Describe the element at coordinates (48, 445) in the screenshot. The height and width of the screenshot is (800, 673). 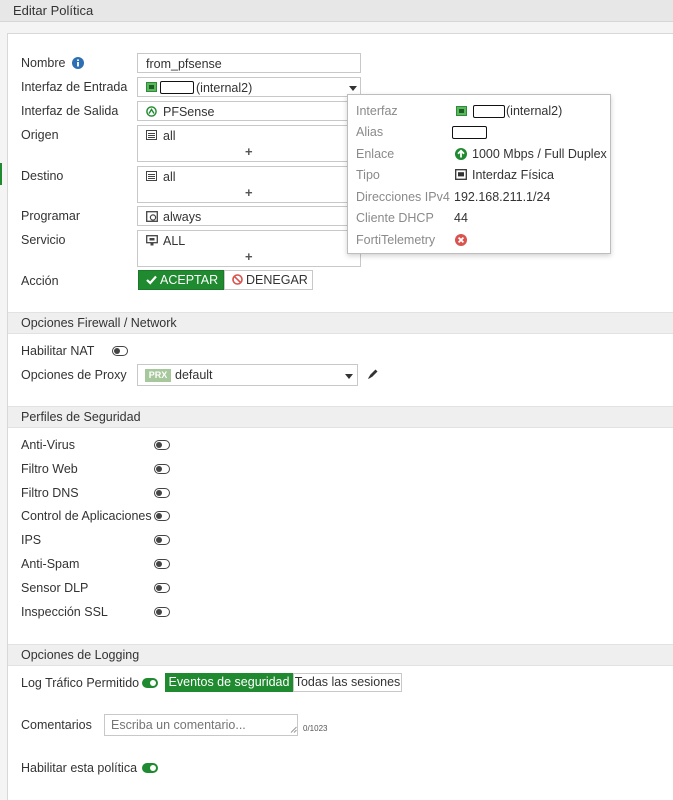
I see `security-profile-label: Anti-Virus` at that location.